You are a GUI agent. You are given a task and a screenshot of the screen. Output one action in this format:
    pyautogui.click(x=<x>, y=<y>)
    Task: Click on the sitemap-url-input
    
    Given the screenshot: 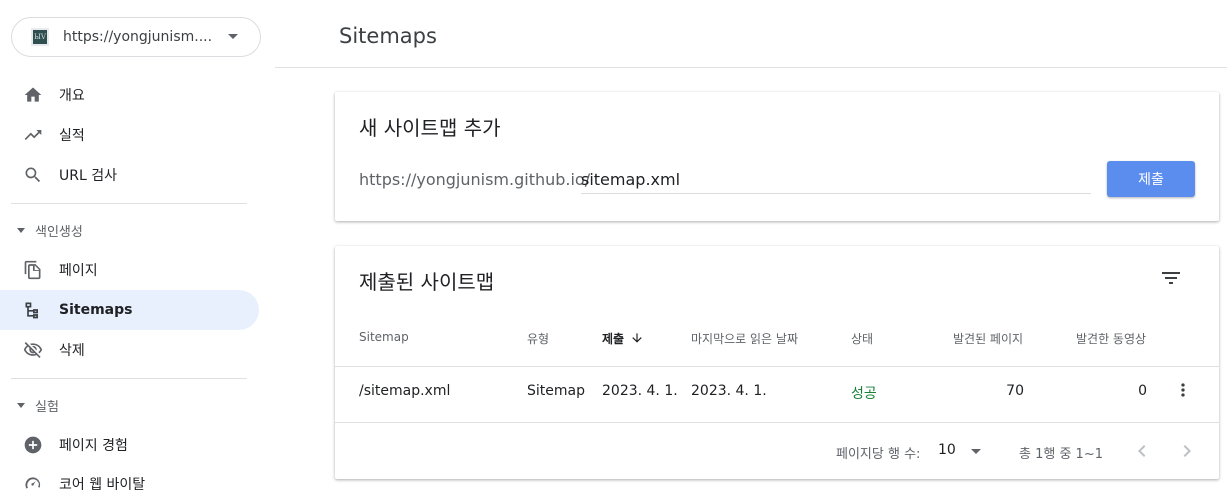 What is the action you would take?
    pyautogui.click(x=836, y=180)
    